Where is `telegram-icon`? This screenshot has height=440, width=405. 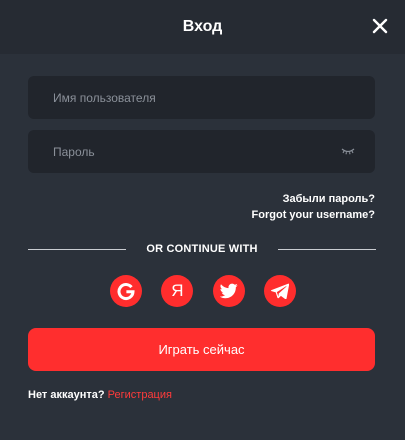 telegram-icon is located at coordinates (279, 291).